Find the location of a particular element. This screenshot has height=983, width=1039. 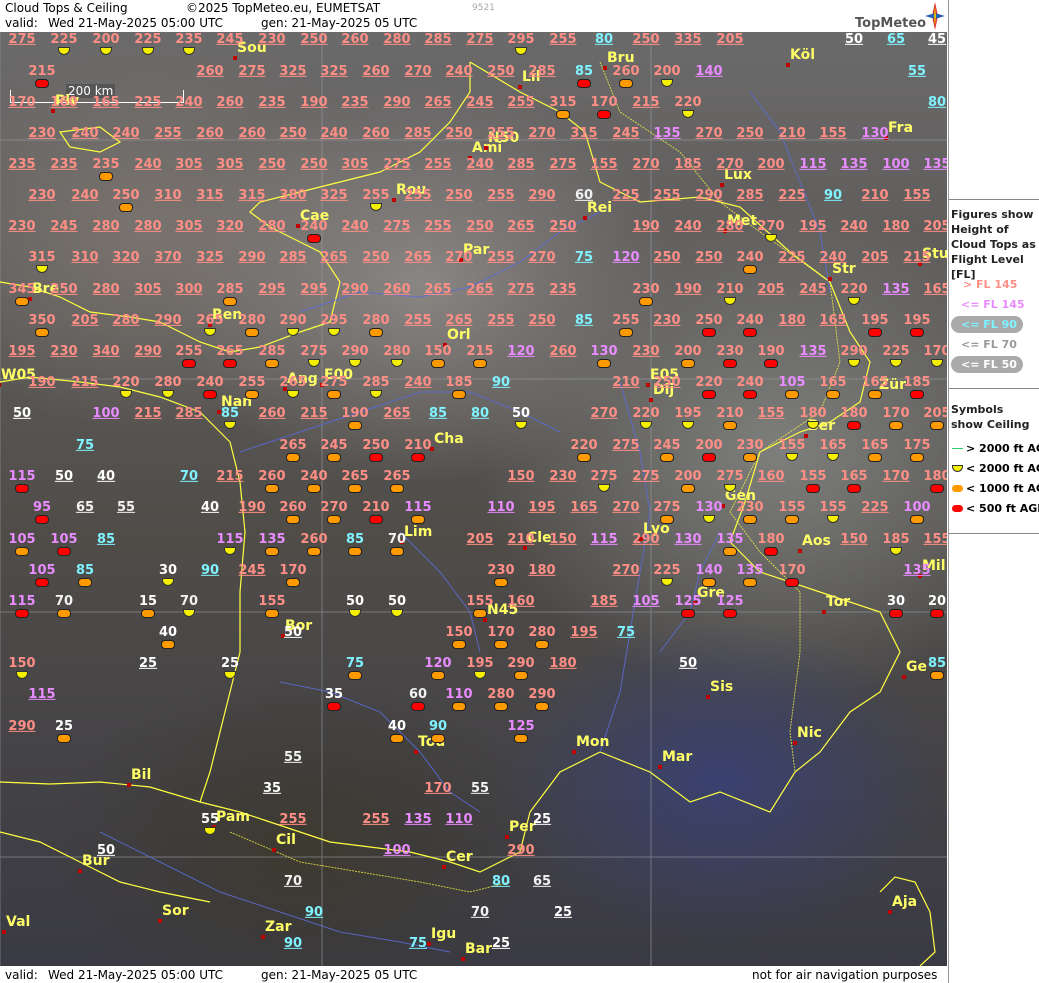

yellow-ceiling-icon is located at coordinates (957, 468).